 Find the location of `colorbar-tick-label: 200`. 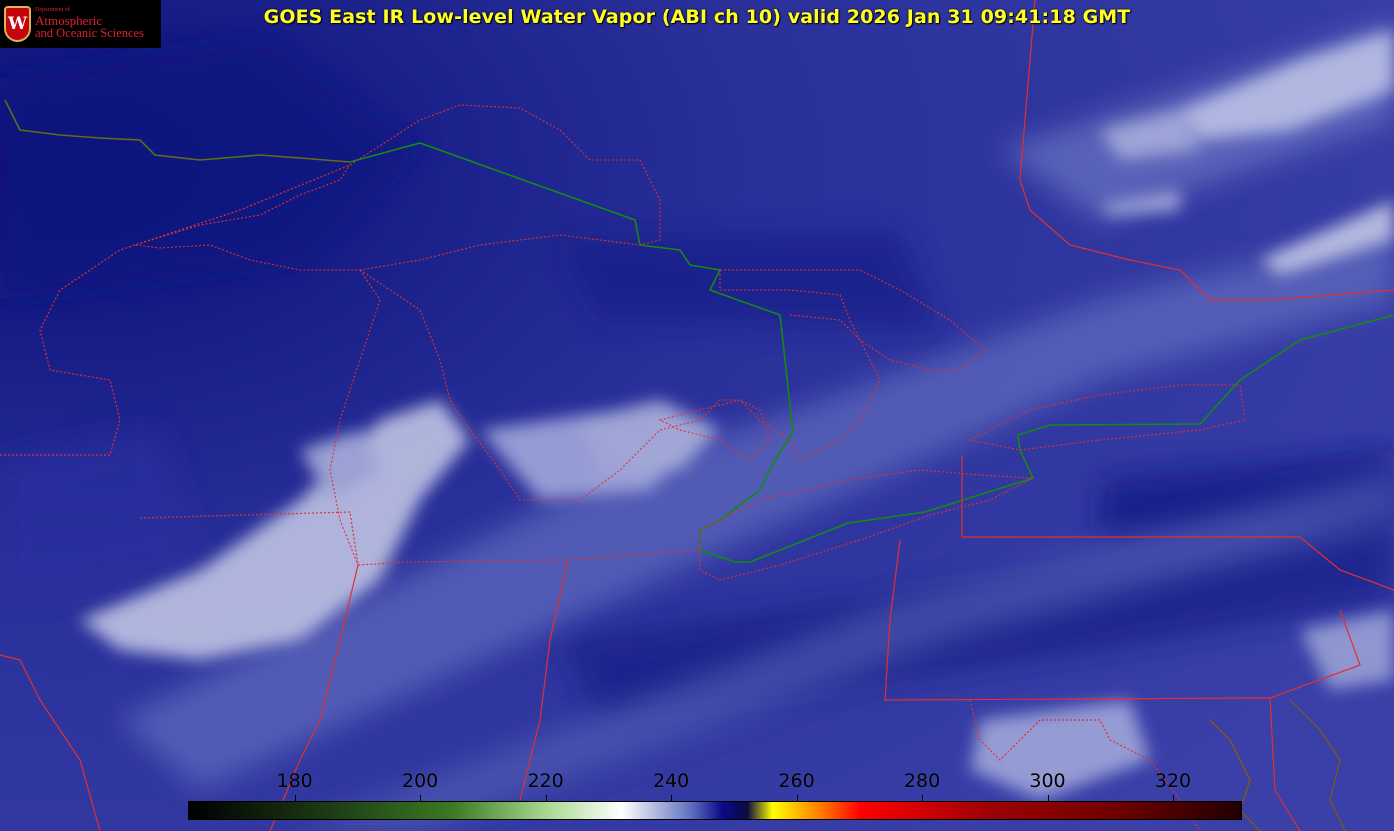

colorbar-tick-label: 200 is located at coordinates (420, 781).